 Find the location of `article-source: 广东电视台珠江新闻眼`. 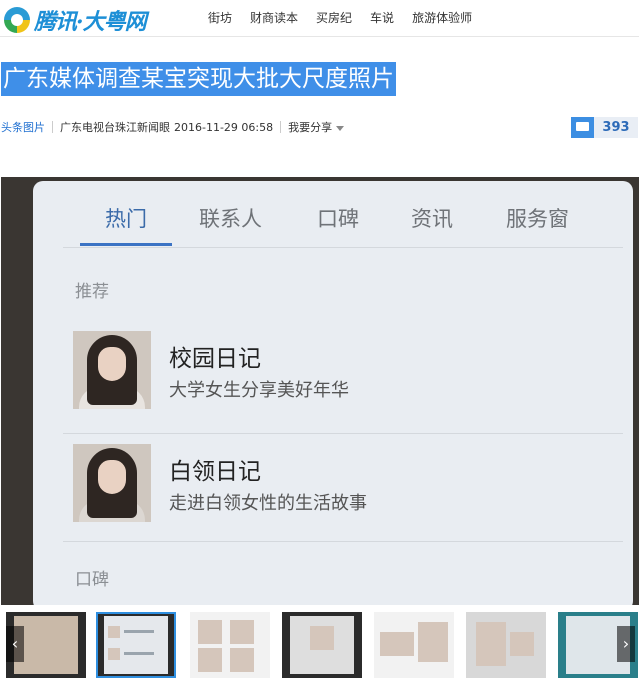

article-source: 广东电视台珠江新闻眼 is located at coordinates (115, 127).